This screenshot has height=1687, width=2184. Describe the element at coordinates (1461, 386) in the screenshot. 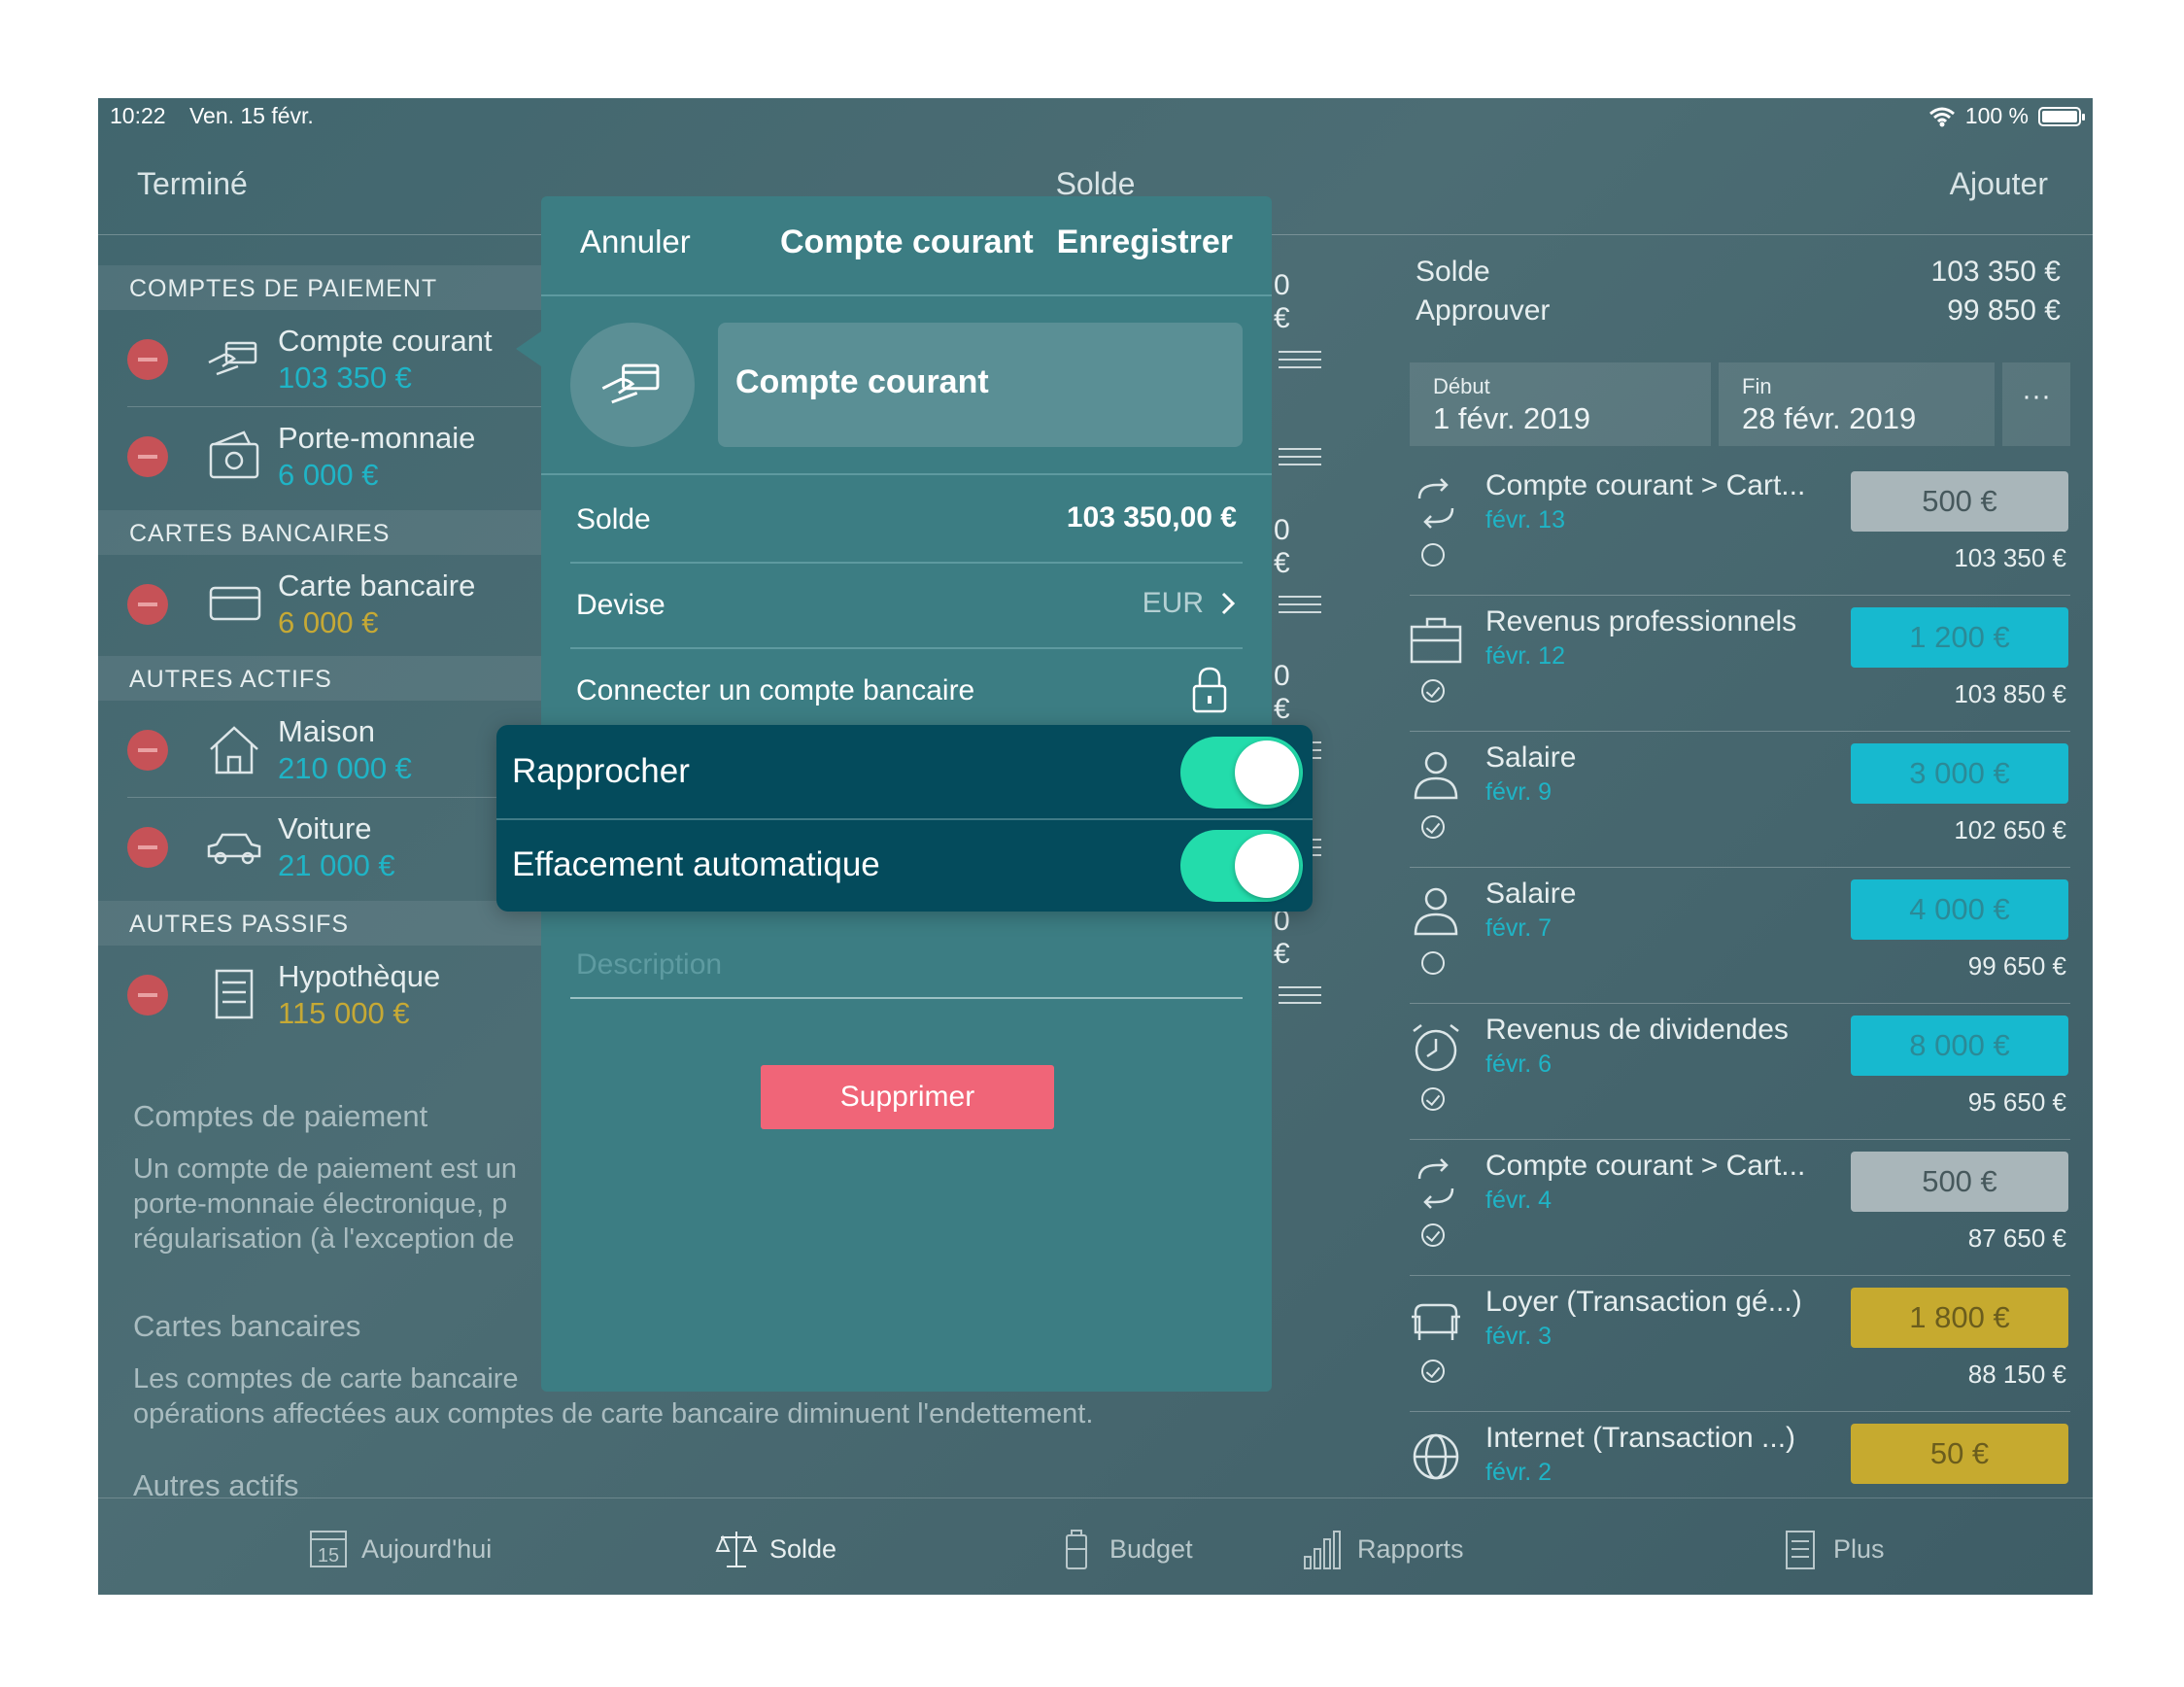

I see `start-date-label: Début` at that location.